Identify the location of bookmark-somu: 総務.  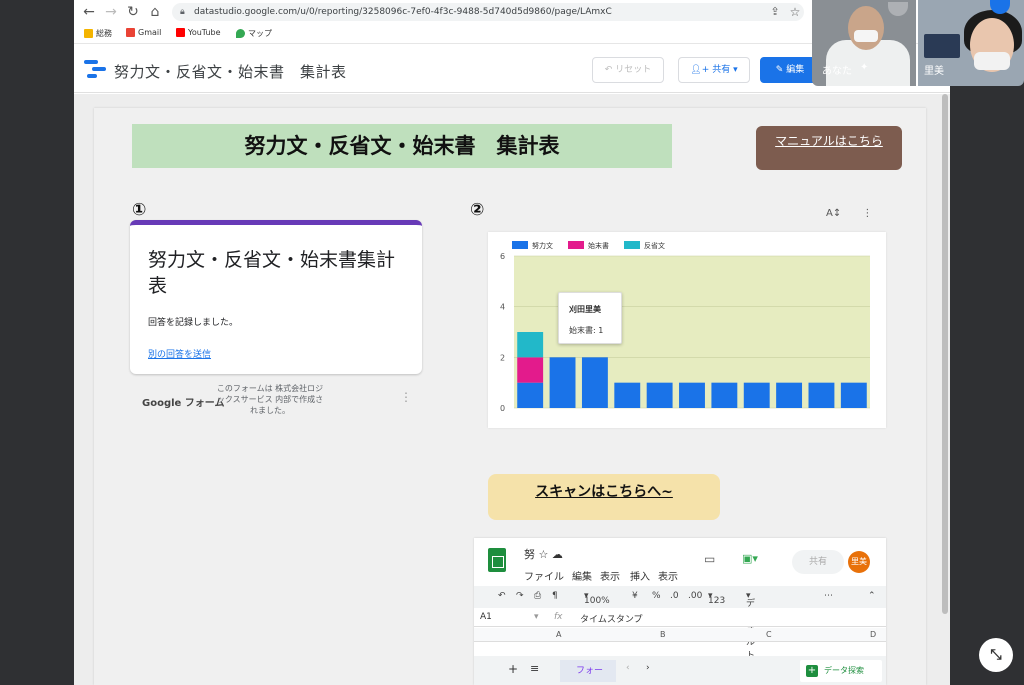
(98, 33).